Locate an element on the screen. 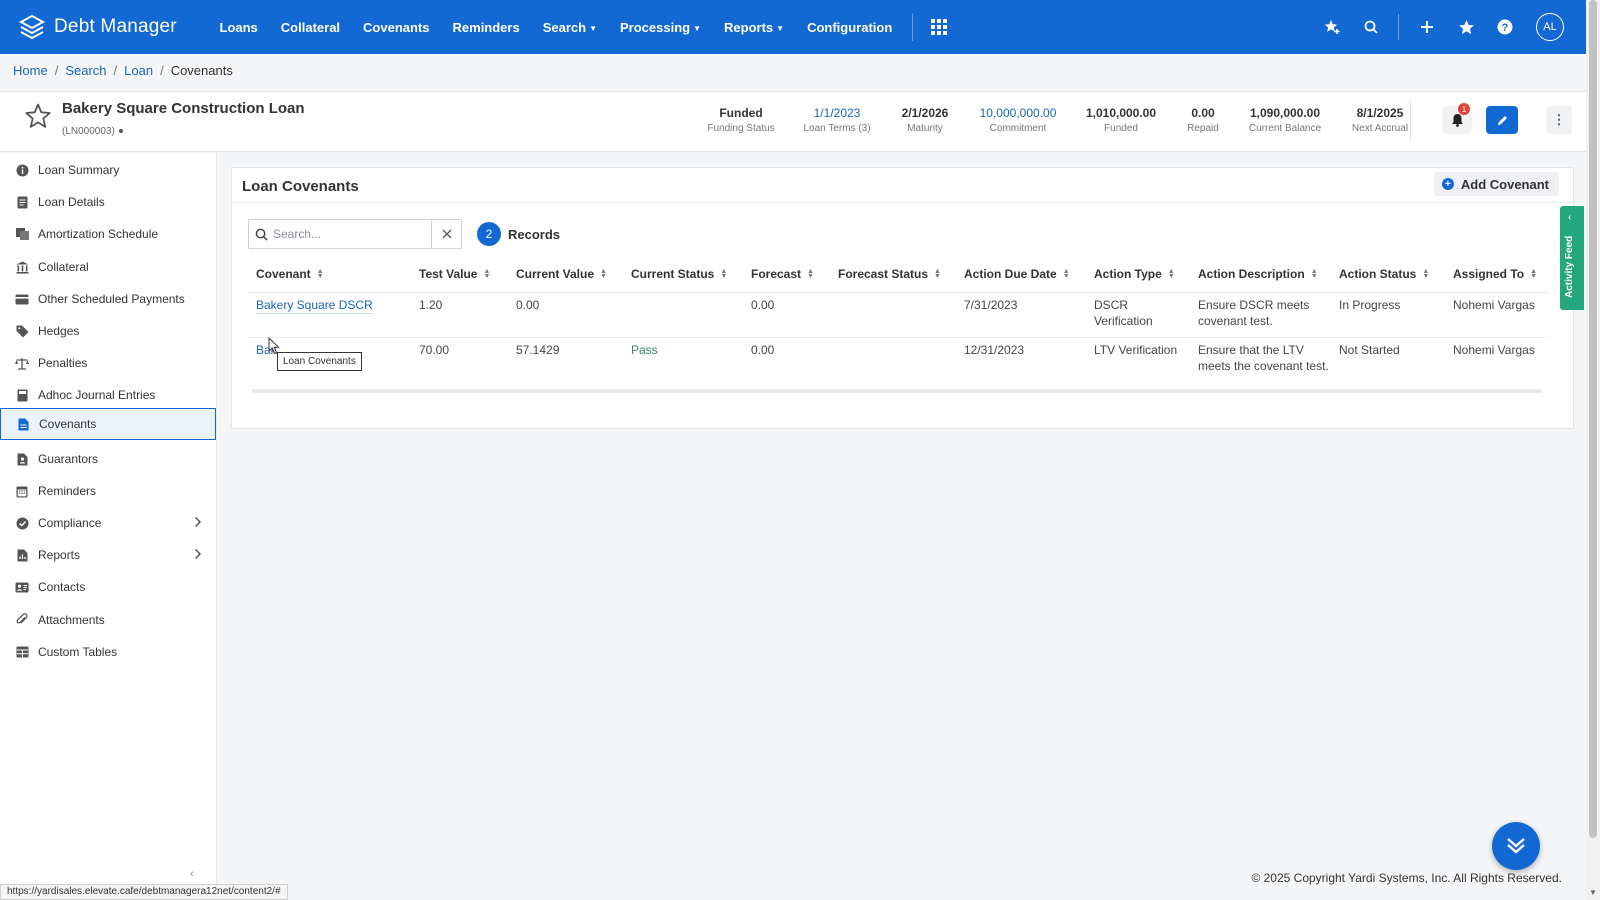  stat-loan-terms: 1/1/2023 Loan Terms (3) is located at coordinates (836, 120).